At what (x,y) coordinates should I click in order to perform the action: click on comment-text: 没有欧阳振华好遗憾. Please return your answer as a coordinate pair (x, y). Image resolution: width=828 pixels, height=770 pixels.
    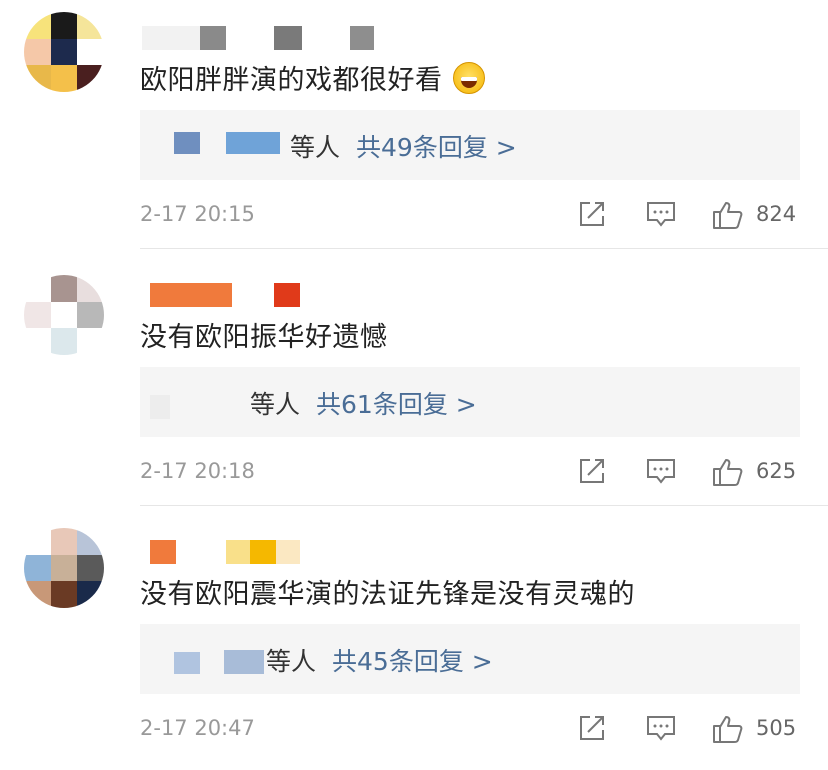
    Looking at the image, I should click on (264, 334).